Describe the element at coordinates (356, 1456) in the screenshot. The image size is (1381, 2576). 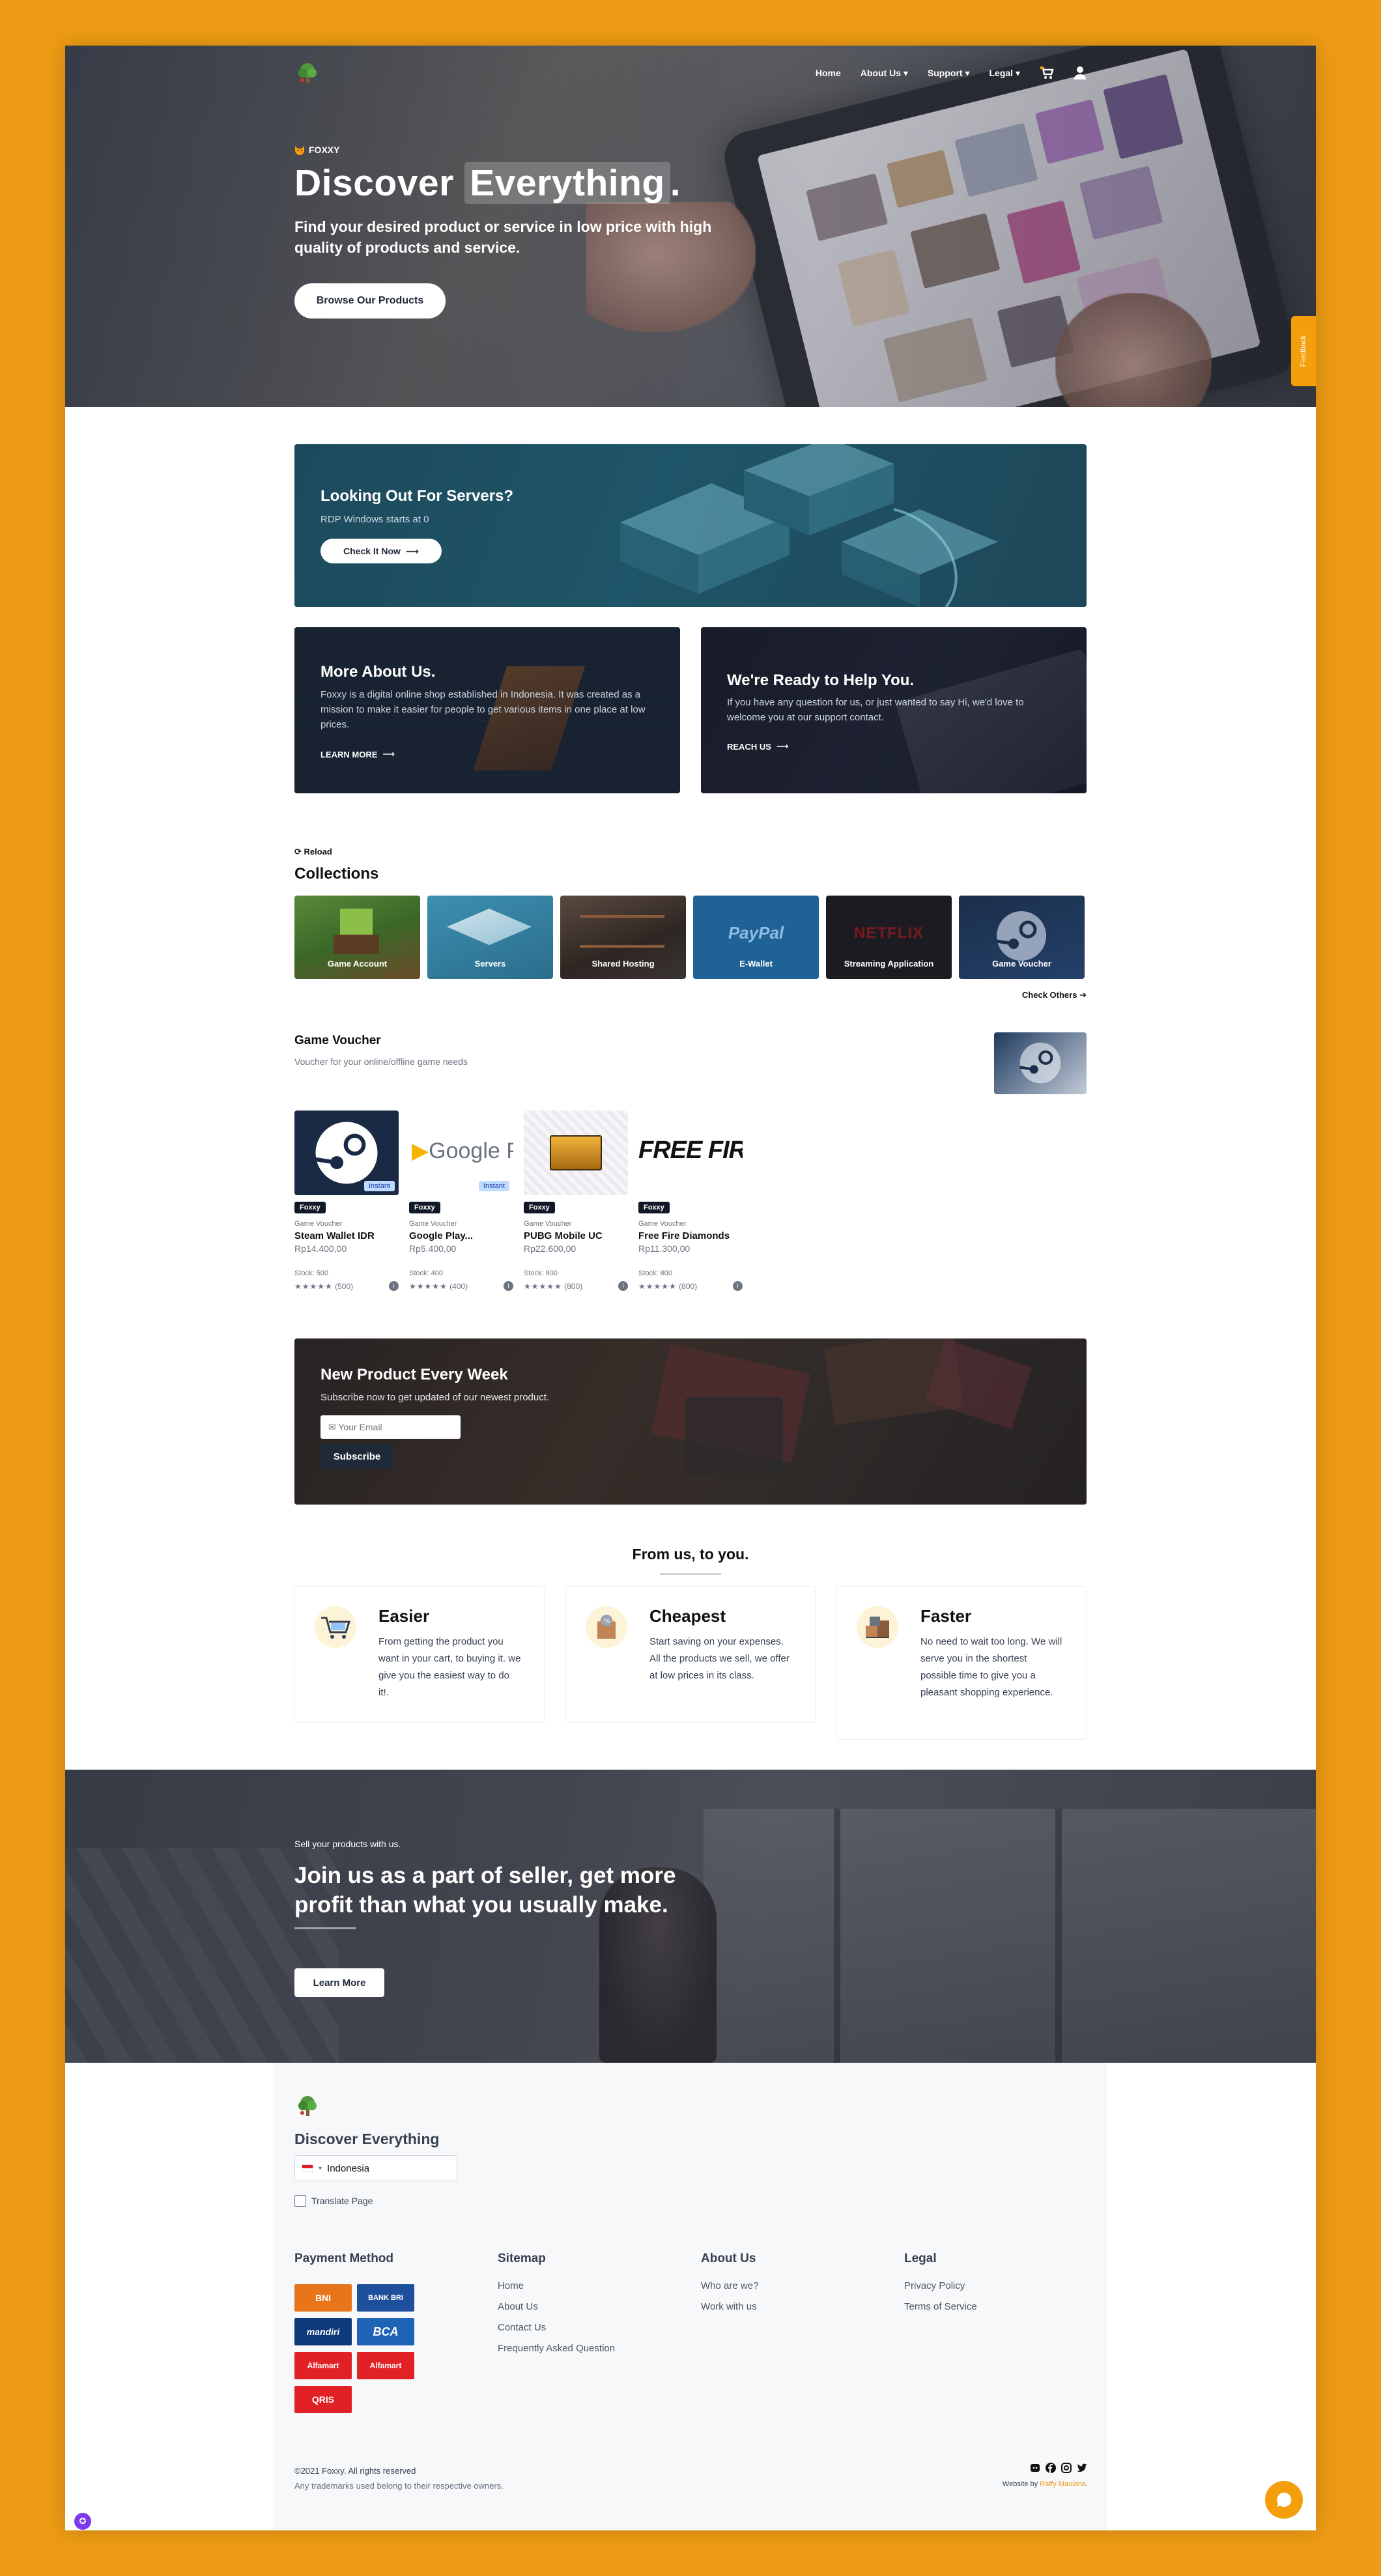
I see `subscribe-button: Subscribe` at that location.